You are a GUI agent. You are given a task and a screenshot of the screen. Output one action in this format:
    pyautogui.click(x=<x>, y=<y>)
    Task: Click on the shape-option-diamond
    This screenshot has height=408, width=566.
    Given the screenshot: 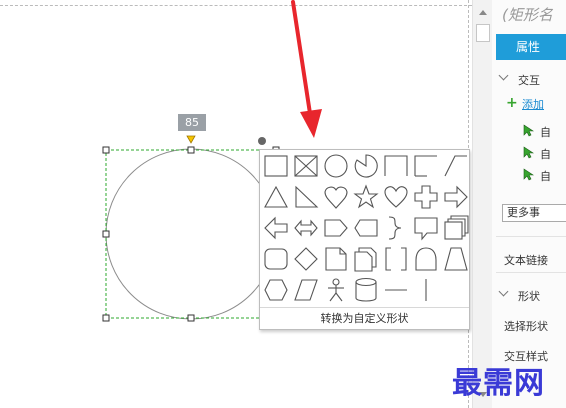 What is the action you would take?
    pyautogui.click(x=306, y=259)
    